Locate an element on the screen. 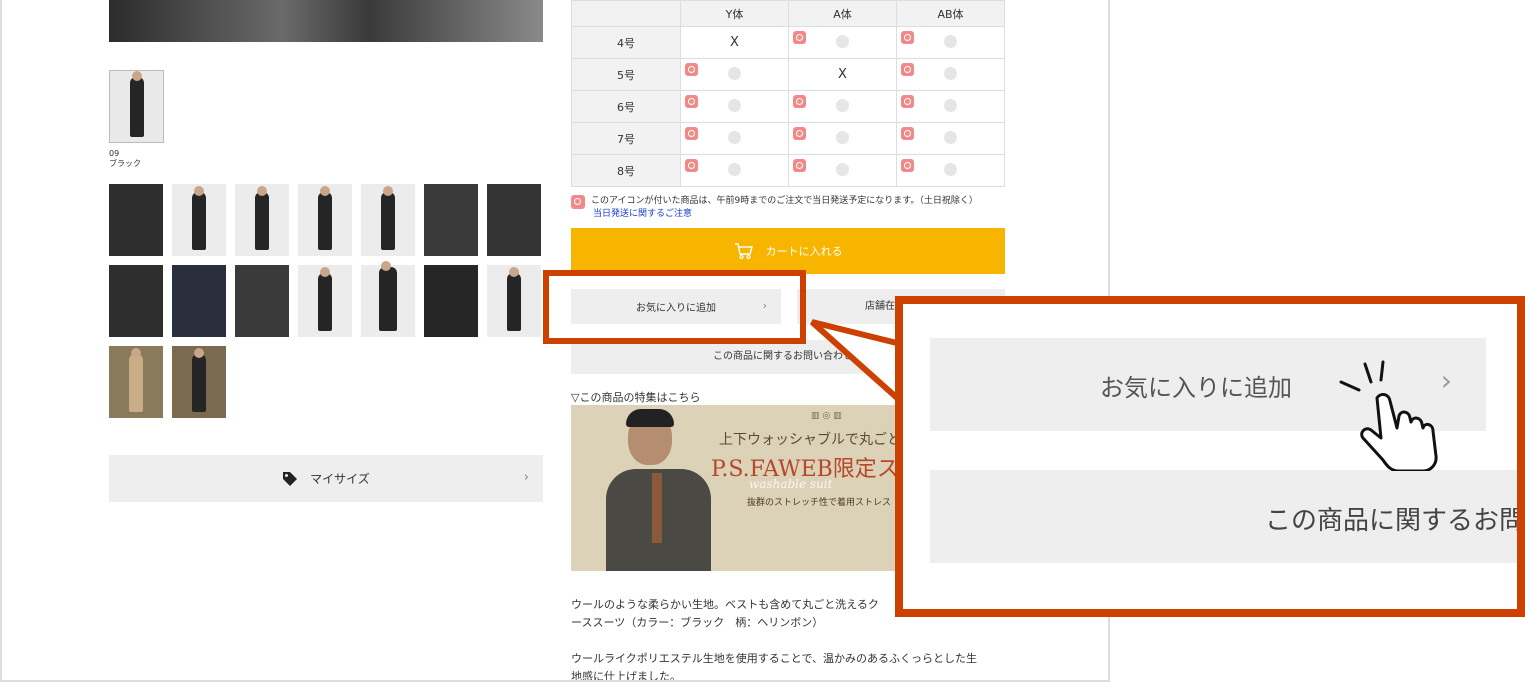 This screenshot has width=1525, height=682. zoomed-favorites-label: お気に入りに追加 is located at coordinates (1196, 388).